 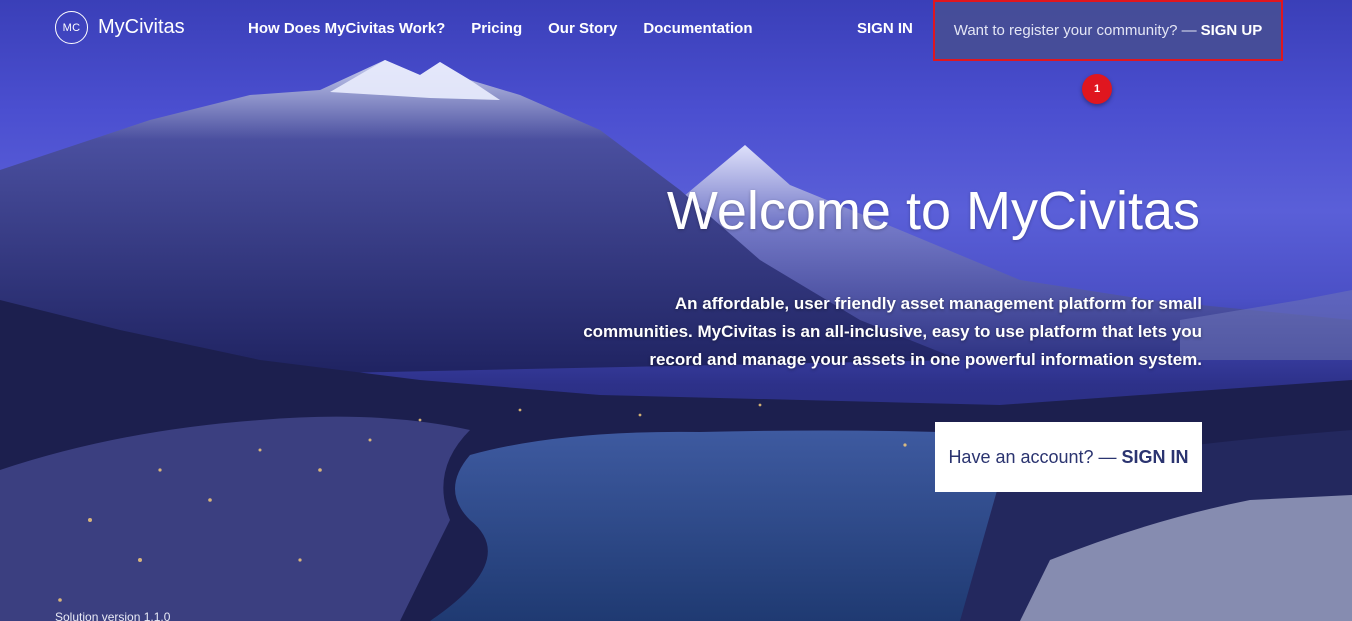 What do you see at coordinates (1032, 456) in the screenshot?
I see `have-account-text: Have an account? —` at bounding box center [1032, 456].